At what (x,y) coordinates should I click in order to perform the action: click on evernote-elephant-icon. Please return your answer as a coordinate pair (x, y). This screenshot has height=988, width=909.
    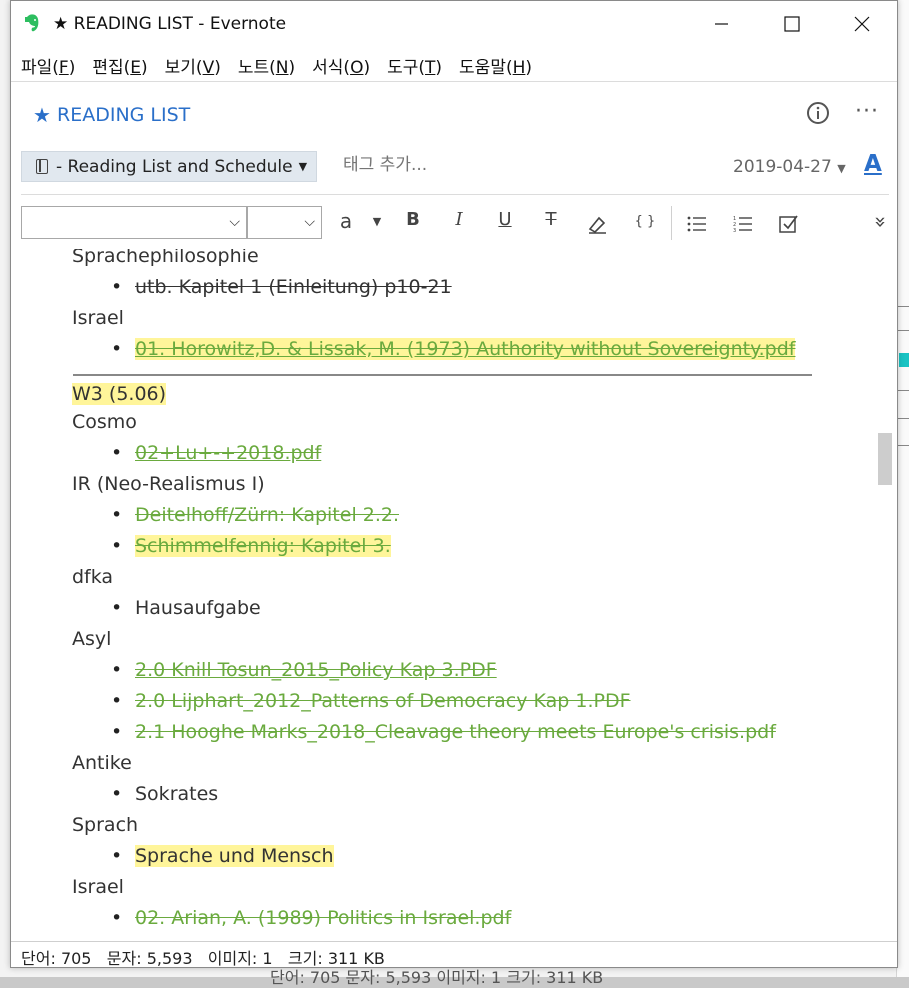
    Looking at the image, I should click on (32, 23).